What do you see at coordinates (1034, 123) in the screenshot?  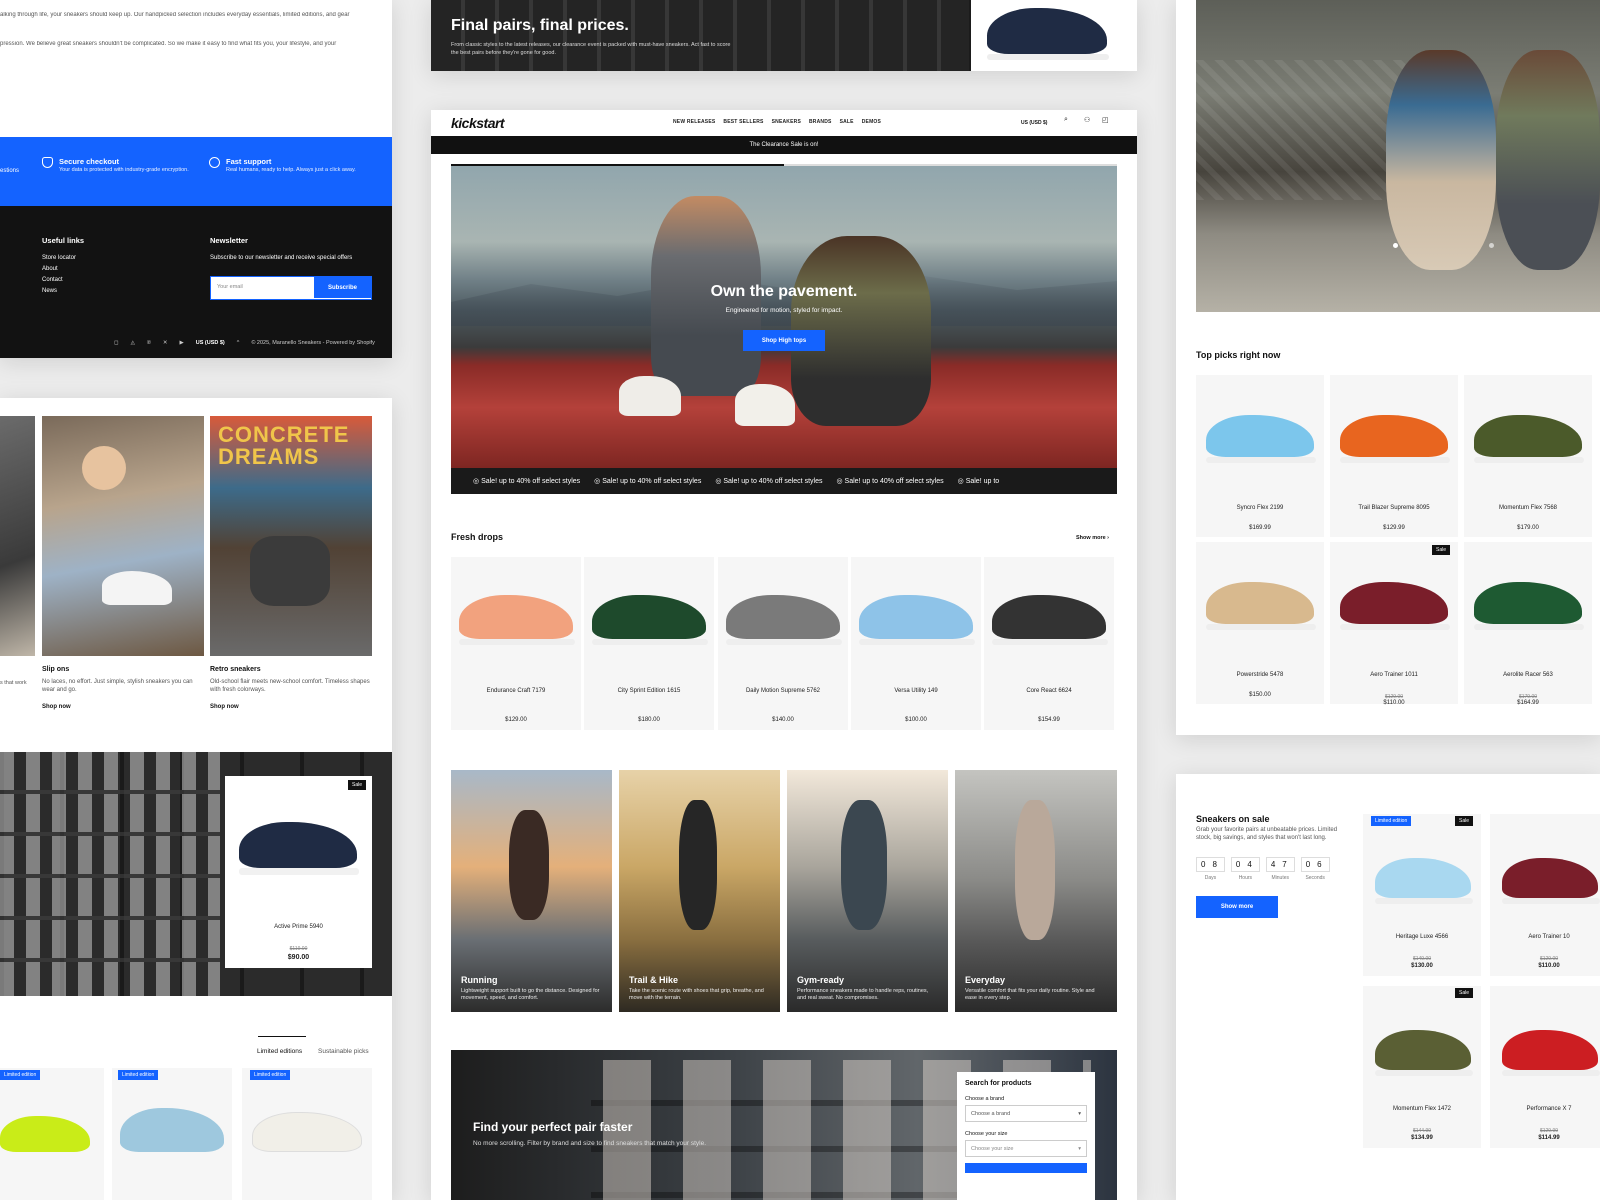 I see `header-currency: US (USD $)` at bounding box center [1034, 123].